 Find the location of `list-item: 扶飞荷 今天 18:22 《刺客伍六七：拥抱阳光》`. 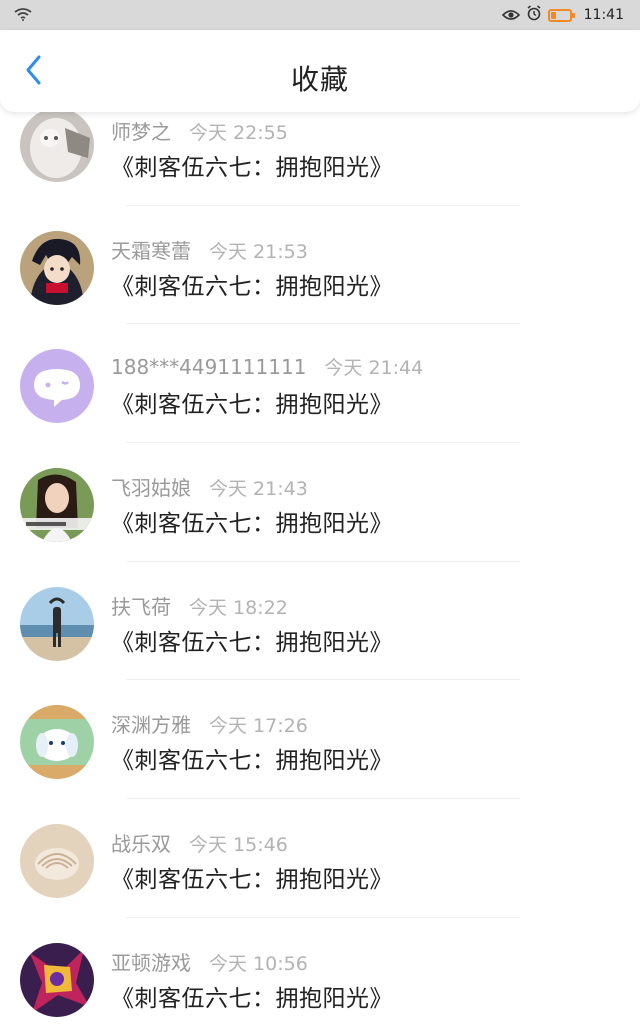

list-item: 扶飞荷 今天 18:22 《刺客伍六七：拥抱阳光》 is located at coordinates (320, 646).